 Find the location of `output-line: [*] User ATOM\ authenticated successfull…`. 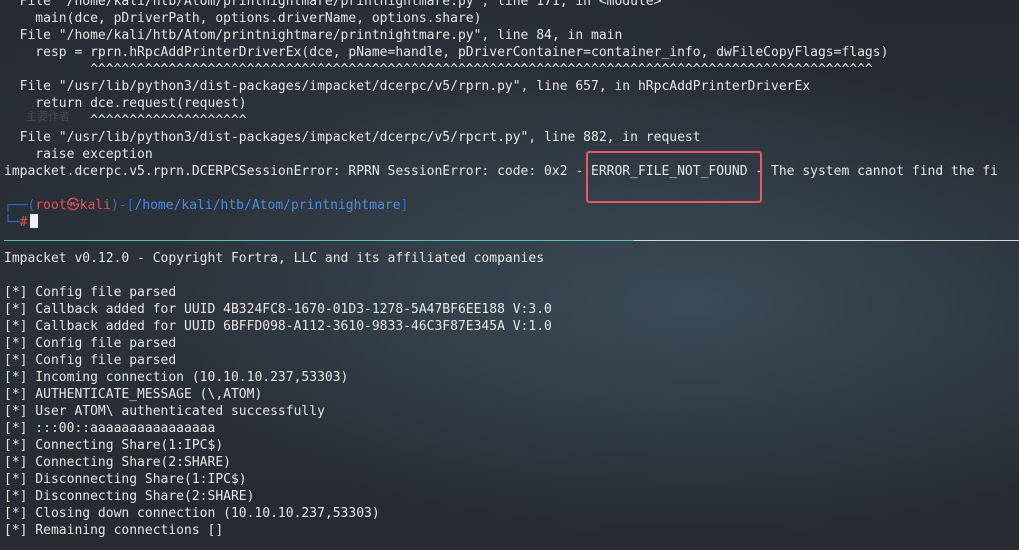

output-line: [*] User ATOM\ authenticated successfull… is located at coordinates (164, 411).